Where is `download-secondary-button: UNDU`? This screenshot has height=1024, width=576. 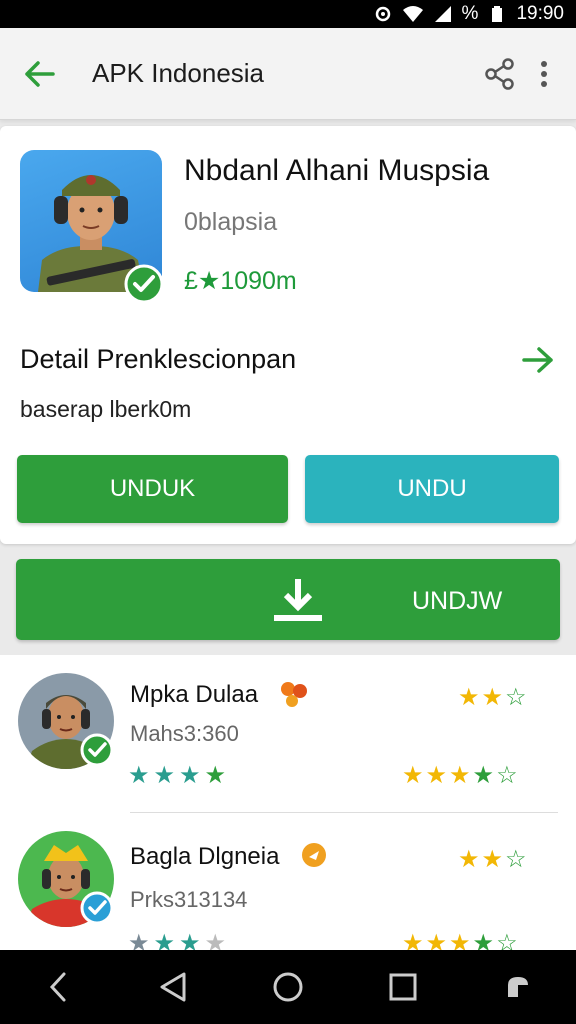
download-secondary-button: UNDU is located at coordinates (432, 489).